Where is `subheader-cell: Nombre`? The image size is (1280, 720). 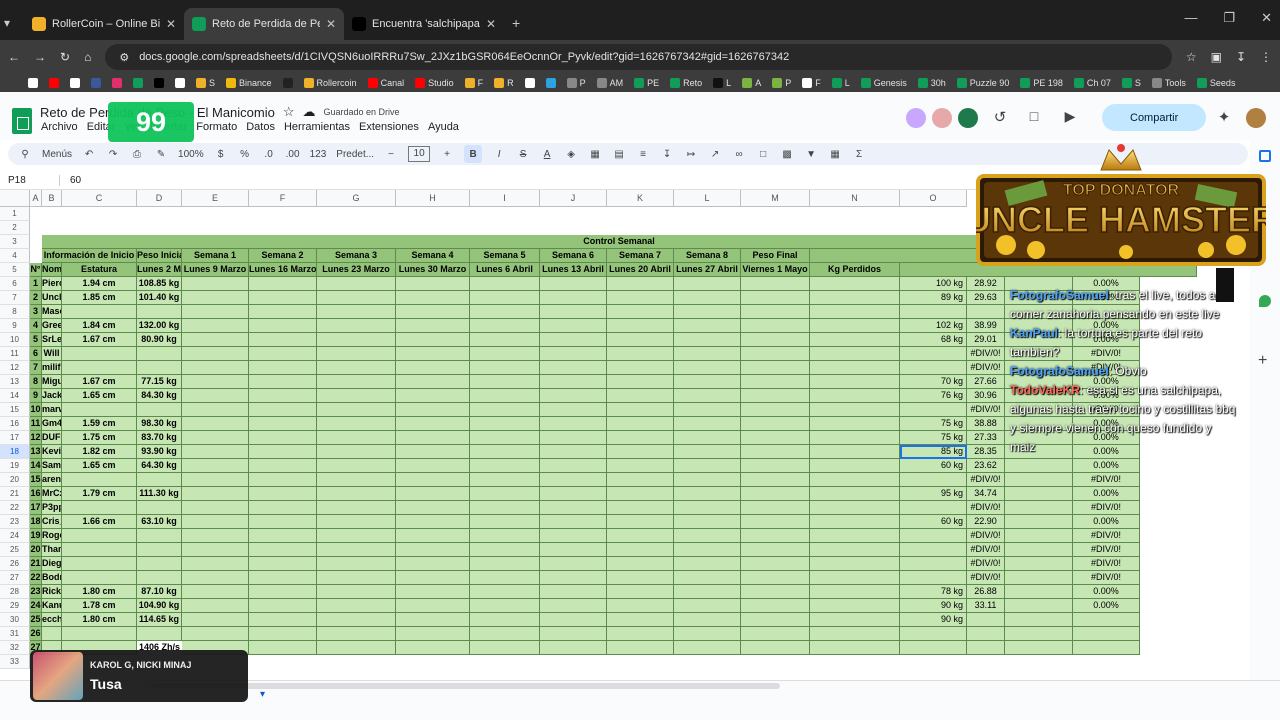
subheader-cell: Nombre is located at coordinates (52, 270).